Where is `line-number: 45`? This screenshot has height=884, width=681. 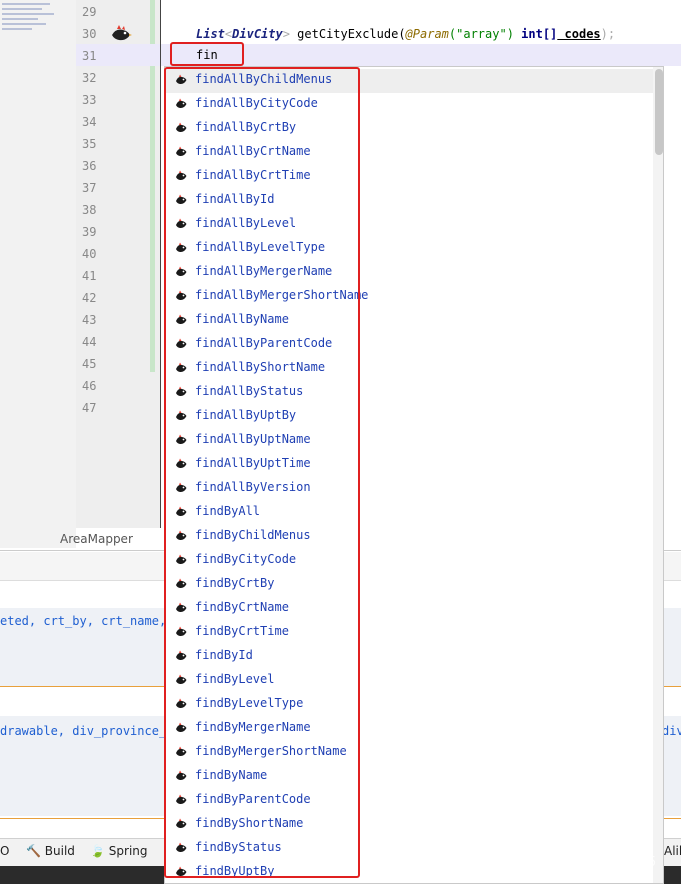 line-number: 45 is located at coordinates (89, 364).